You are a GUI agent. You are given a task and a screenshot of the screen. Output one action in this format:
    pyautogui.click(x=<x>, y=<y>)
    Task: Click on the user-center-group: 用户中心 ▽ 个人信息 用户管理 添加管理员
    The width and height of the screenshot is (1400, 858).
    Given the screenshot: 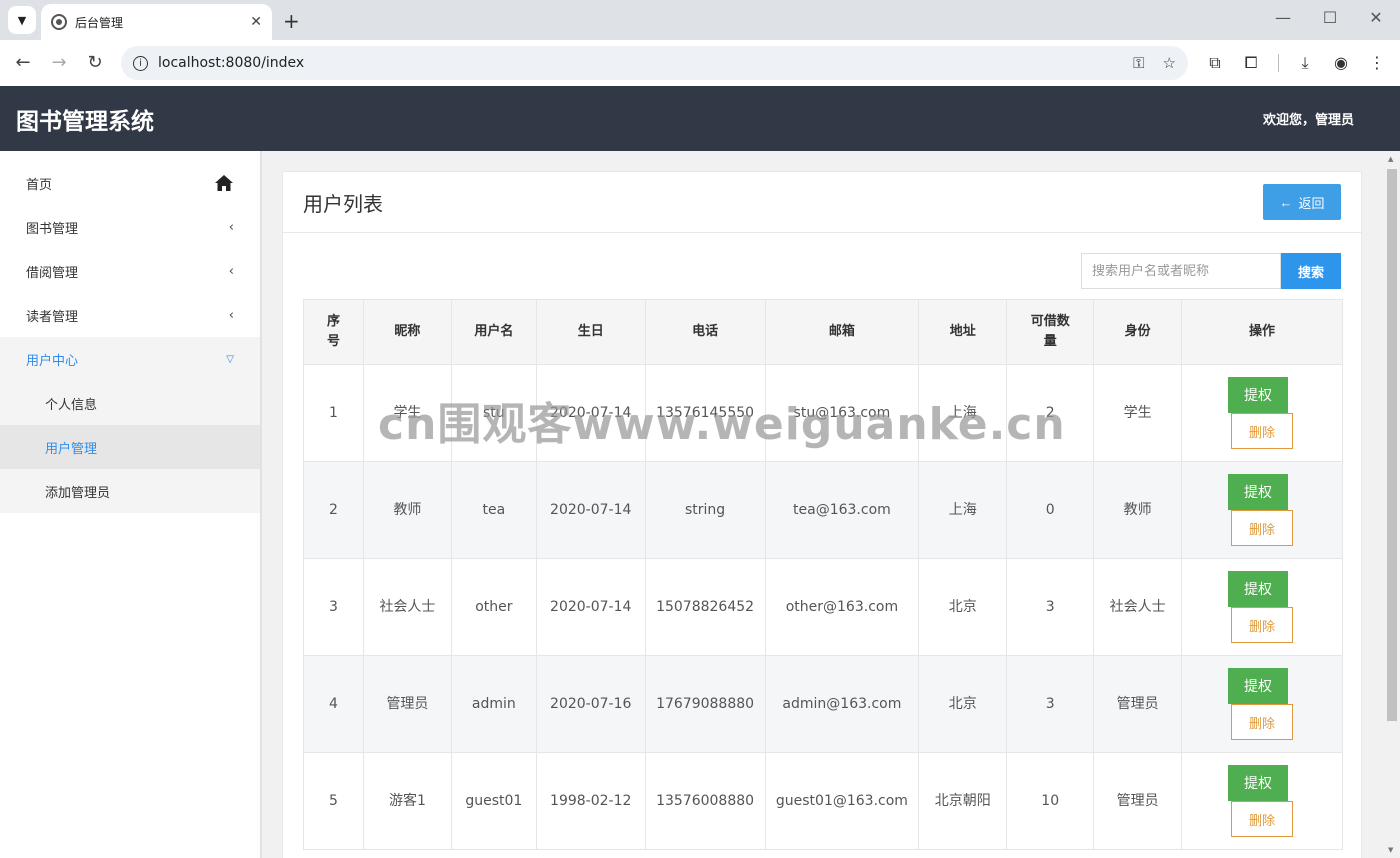 What is the action you would take?
    pyautogui.click(x=130, y=425)
    